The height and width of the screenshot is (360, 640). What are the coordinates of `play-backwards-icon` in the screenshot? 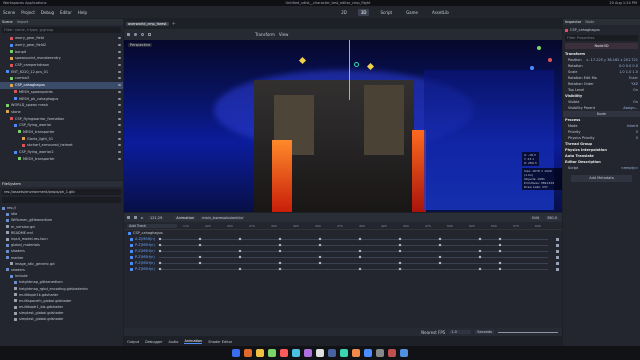 It's located at (128, 217).